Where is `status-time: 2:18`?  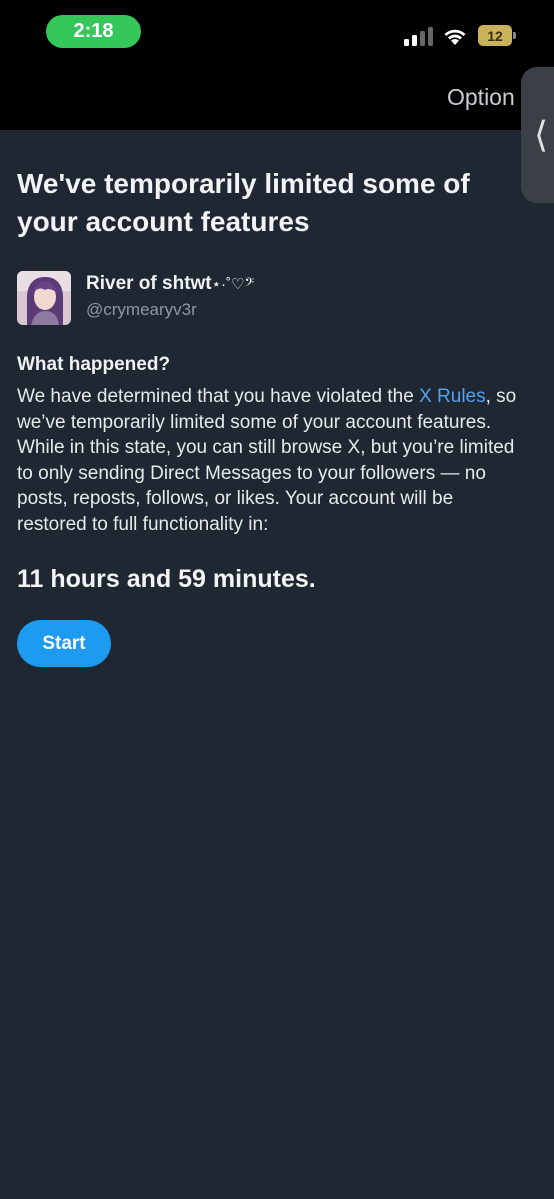
status-time: 2:18 is located at coordinates (93, 31).